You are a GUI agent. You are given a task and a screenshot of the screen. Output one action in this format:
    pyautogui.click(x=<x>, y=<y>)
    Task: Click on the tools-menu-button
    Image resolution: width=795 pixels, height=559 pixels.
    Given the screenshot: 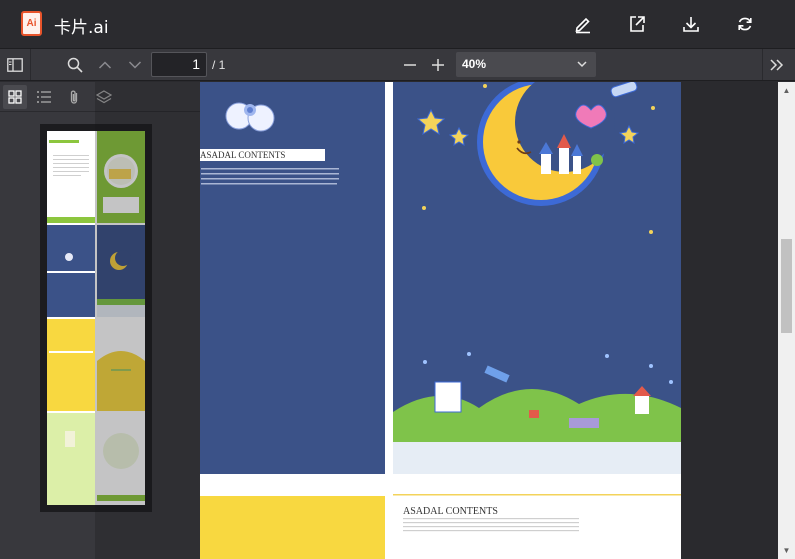 What is the action you would take?
    pyautogui.click(x=777, y=65)
    